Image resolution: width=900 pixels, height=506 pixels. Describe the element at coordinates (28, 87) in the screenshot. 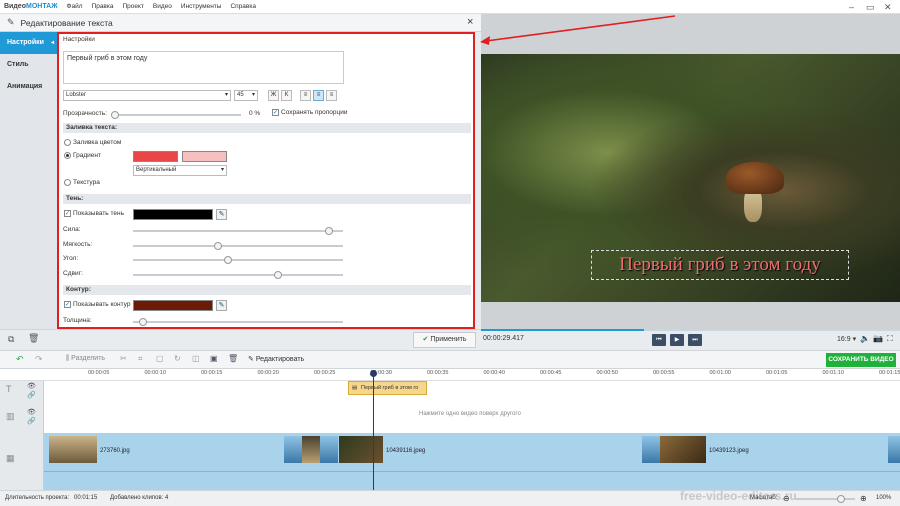

I see `tab-animation: Анимация` at that location.